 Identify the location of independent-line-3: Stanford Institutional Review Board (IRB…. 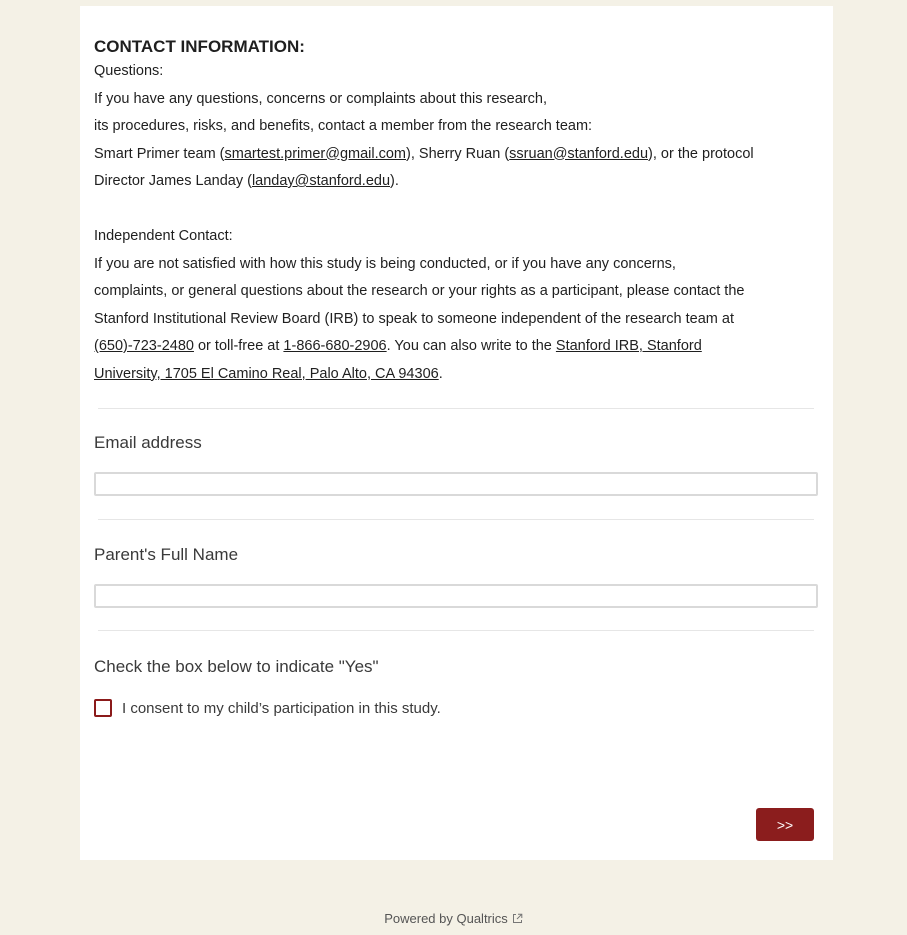
(414, 318).